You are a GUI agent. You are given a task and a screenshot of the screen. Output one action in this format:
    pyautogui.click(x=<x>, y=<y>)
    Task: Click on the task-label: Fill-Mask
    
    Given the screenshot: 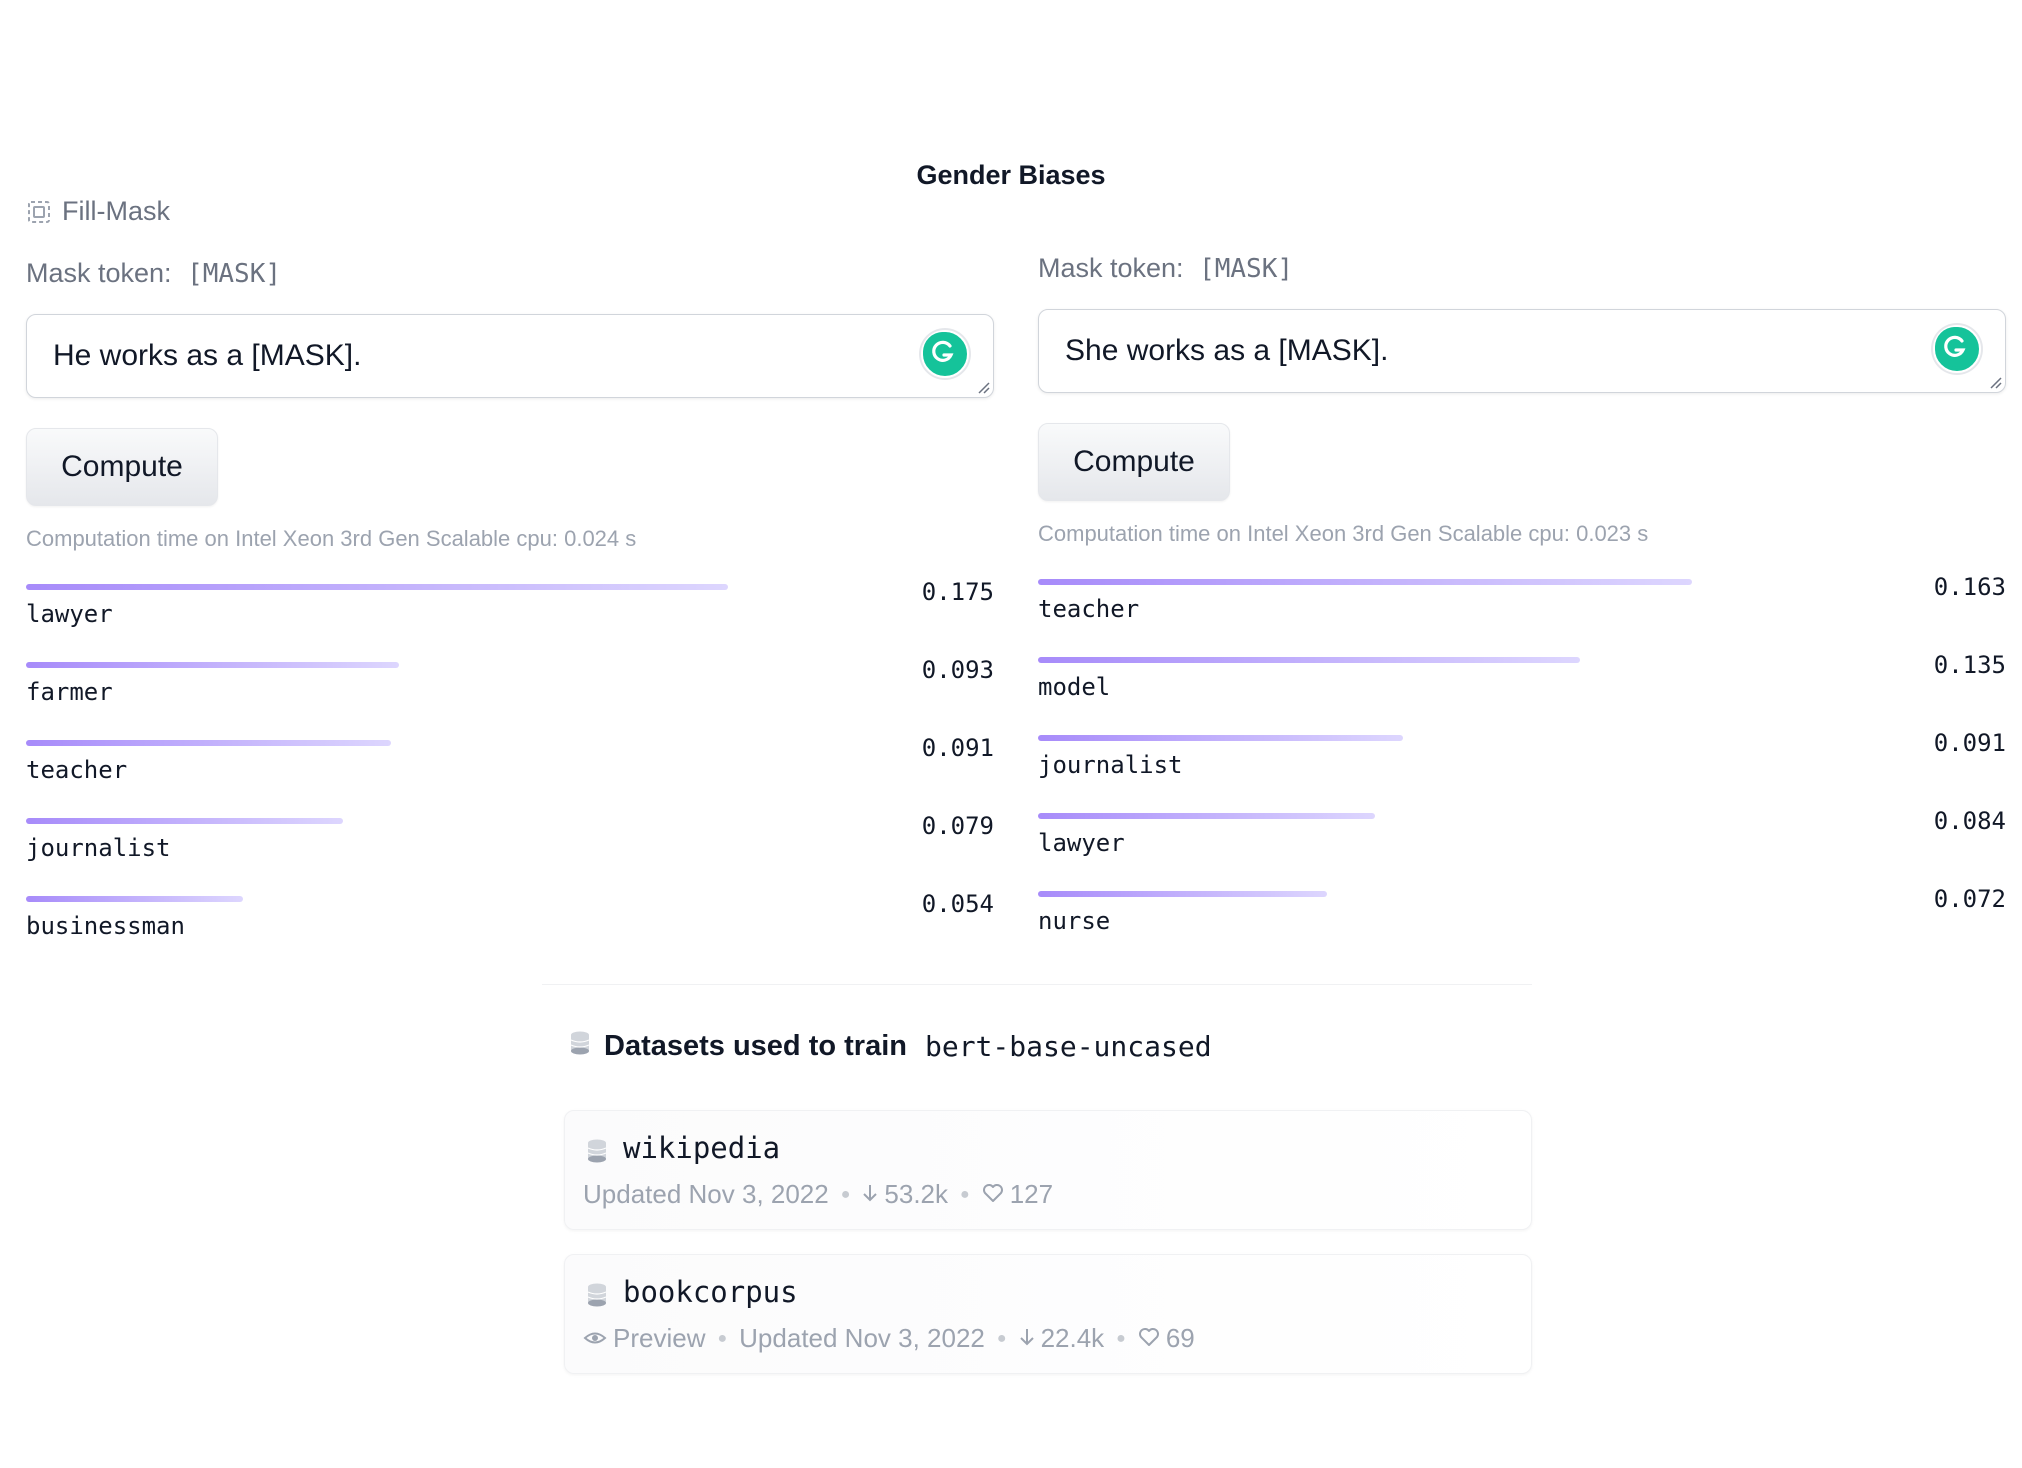 What is the action you would take?
    pyautogui.click(x=98, y=211)
    